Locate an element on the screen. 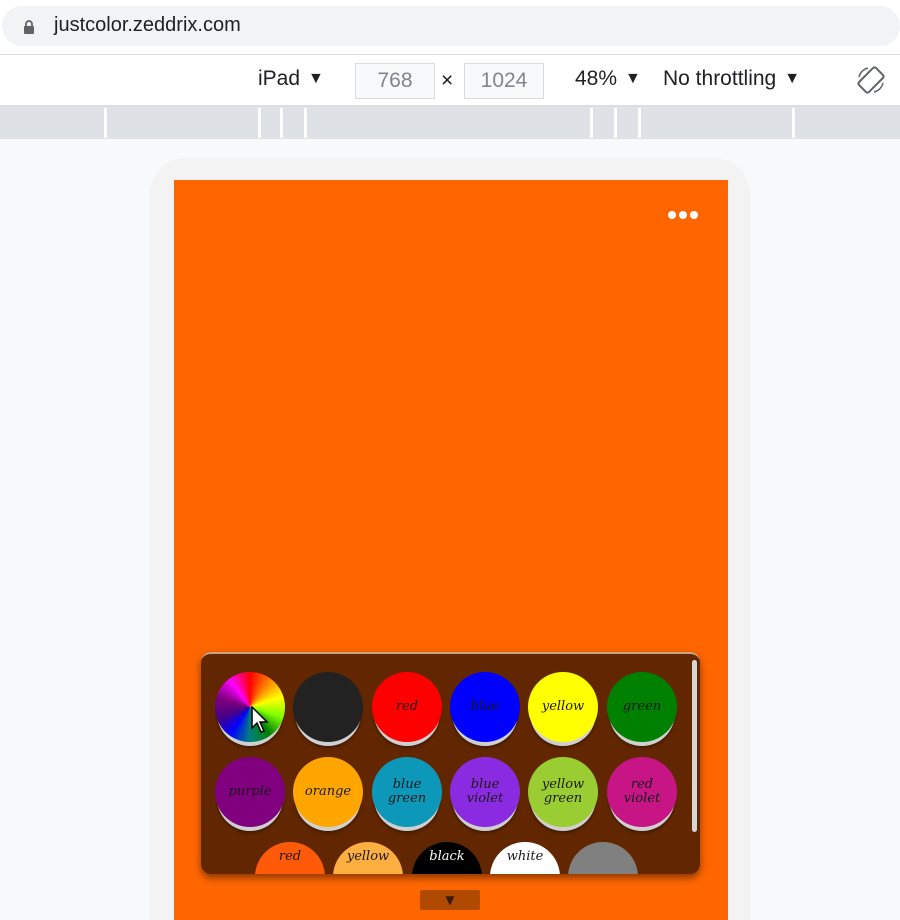 The image size is (900, 920). palette-scrollbar is located at coordinates (694, 746).